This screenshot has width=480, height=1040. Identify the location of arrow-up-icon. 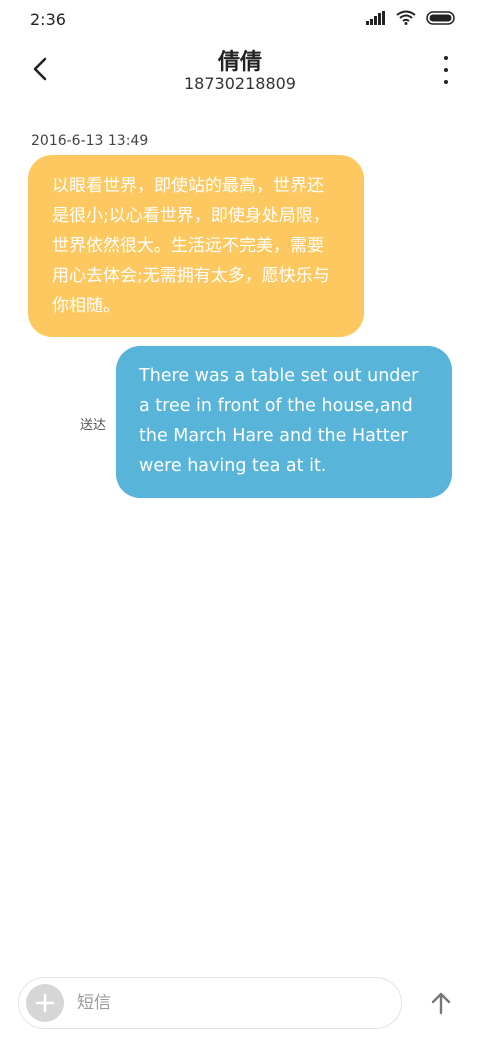
(441, 1003).